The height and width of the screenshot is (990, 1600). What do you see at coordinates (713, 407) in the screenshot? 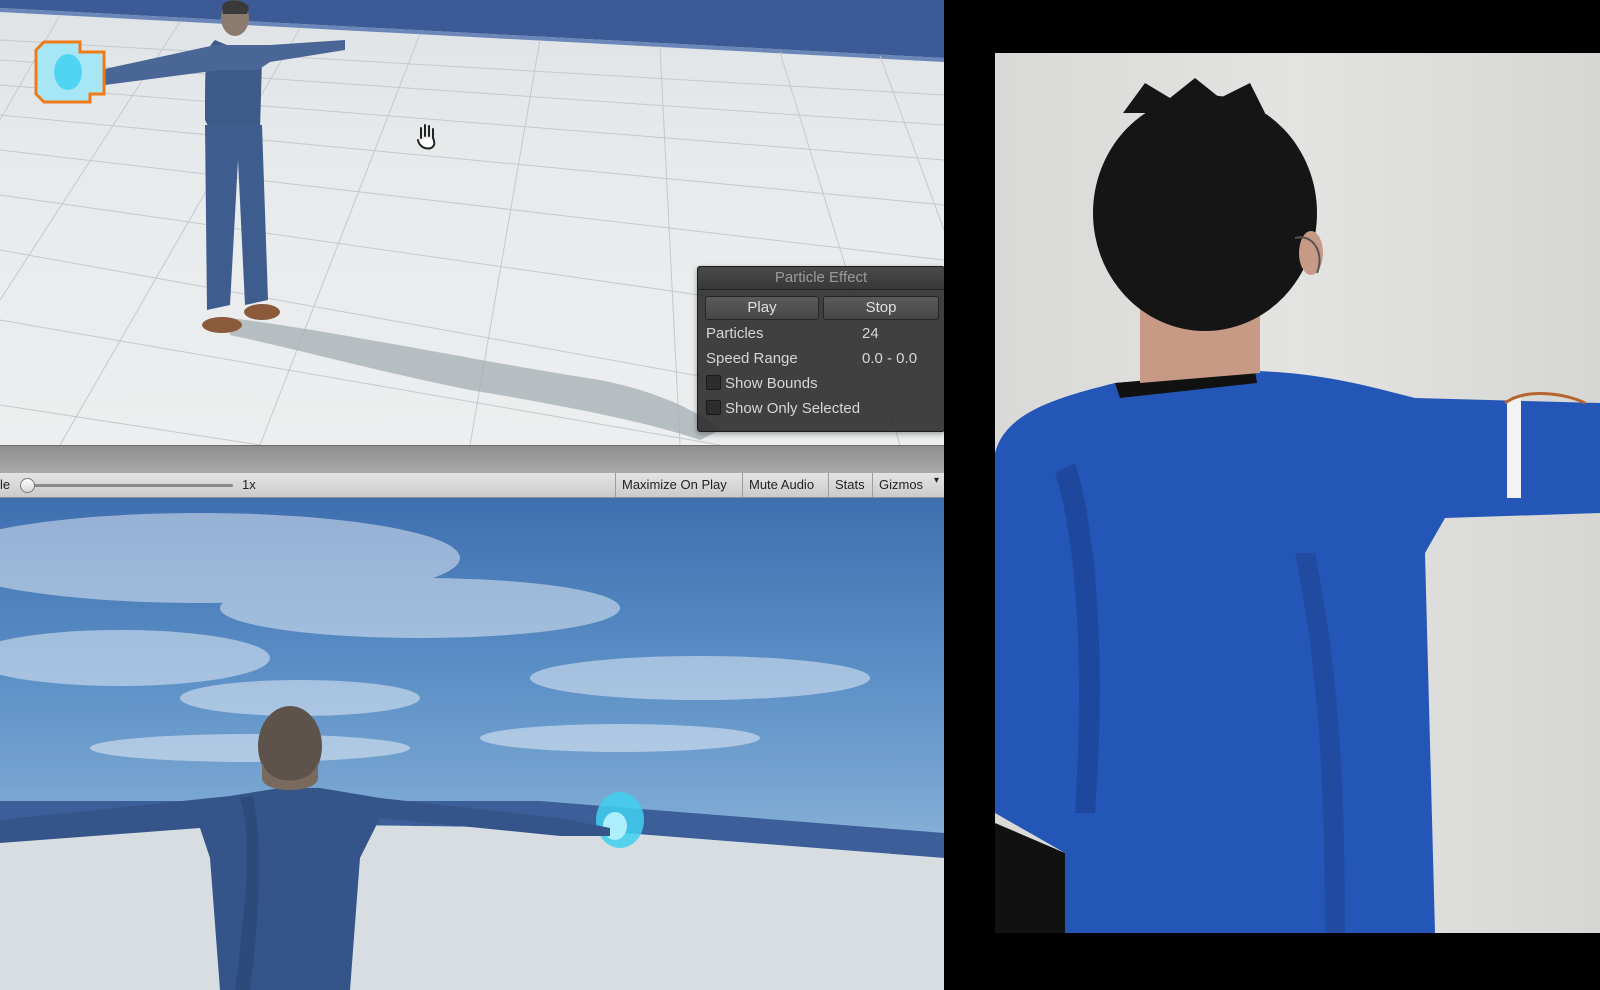
I see `show-only-selected-checkbox` at bounding box center [713, 407].